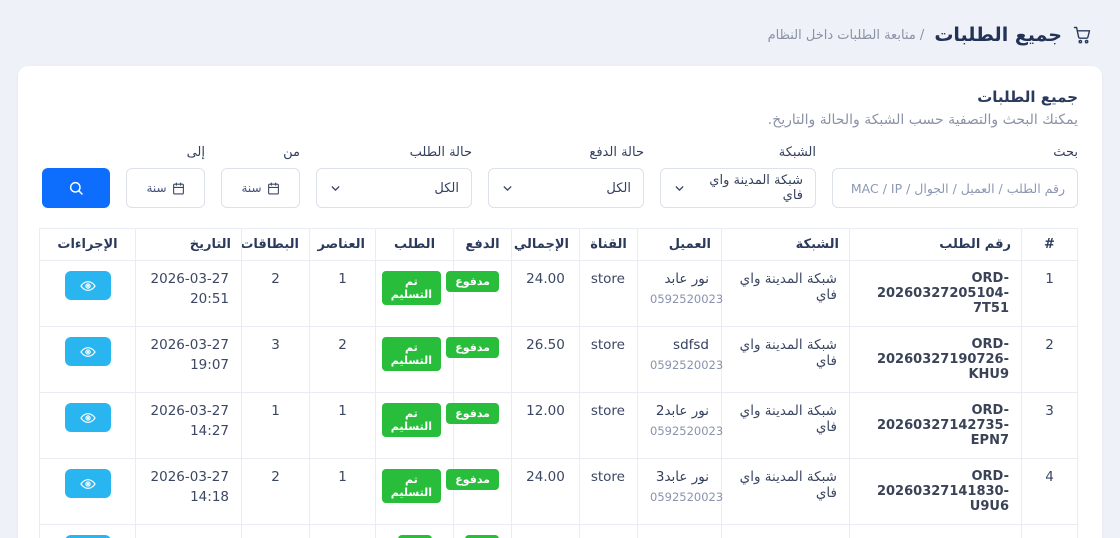 The width and height of the screenshot is (1120, 538). What do you see at coordinates (545, 244) in the screenshot?
I see `col-header-total: الإجمالي` at bounding box center [545, 244].